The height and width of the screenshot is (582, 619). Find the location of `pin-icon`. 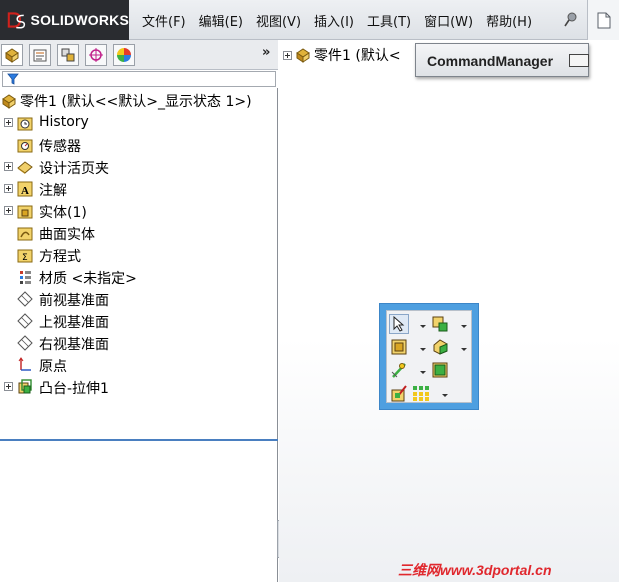

pin-icon is located at coordinates (571, 20).